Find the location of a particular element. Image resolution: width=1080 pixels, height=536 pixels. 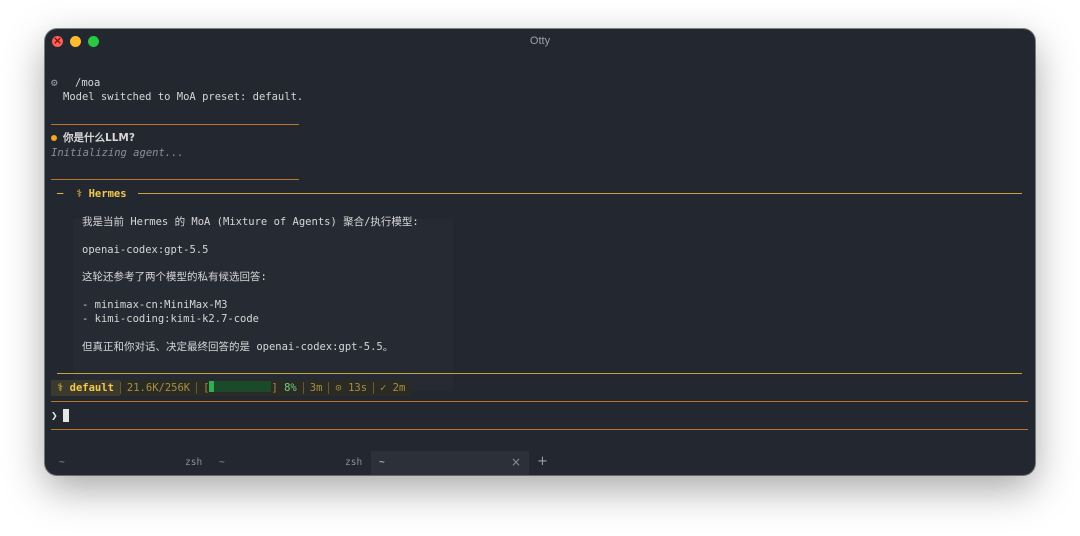

response-top-rule is located at coordinates (580, 193).